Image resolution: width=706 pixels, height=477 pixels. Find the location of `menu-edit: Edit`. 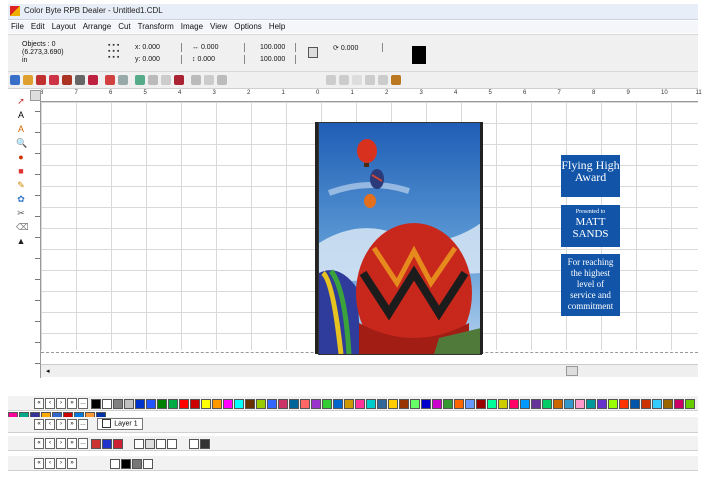

menu-edit: Edit is located at coordinates (38, 27).